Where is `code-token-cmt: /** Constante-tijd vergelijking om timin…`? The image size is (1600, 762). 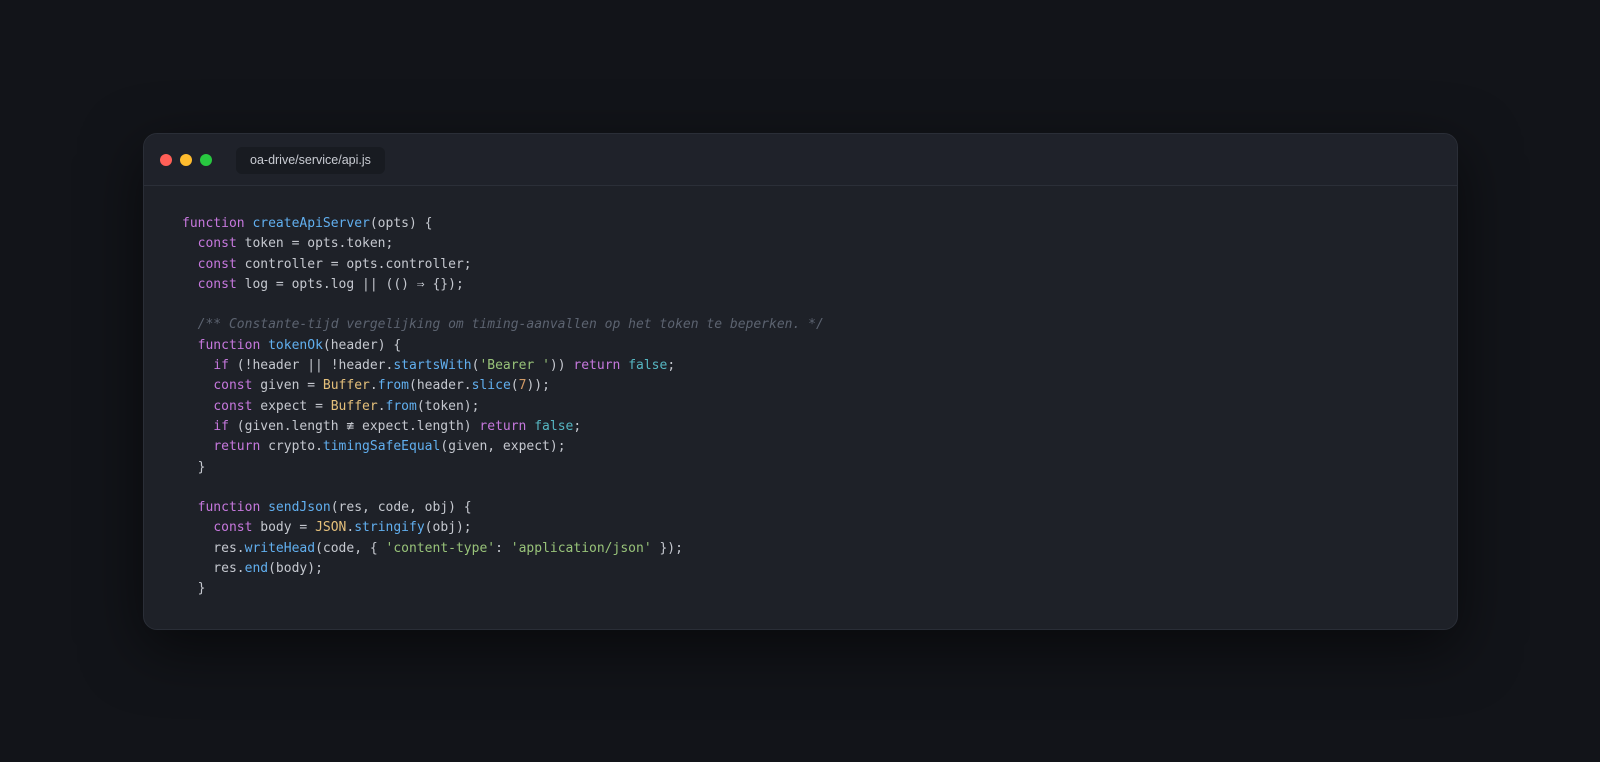 code-token-cmt: /** Constante-tijd vergelijking om timin… is located at coordinates (510, 325).